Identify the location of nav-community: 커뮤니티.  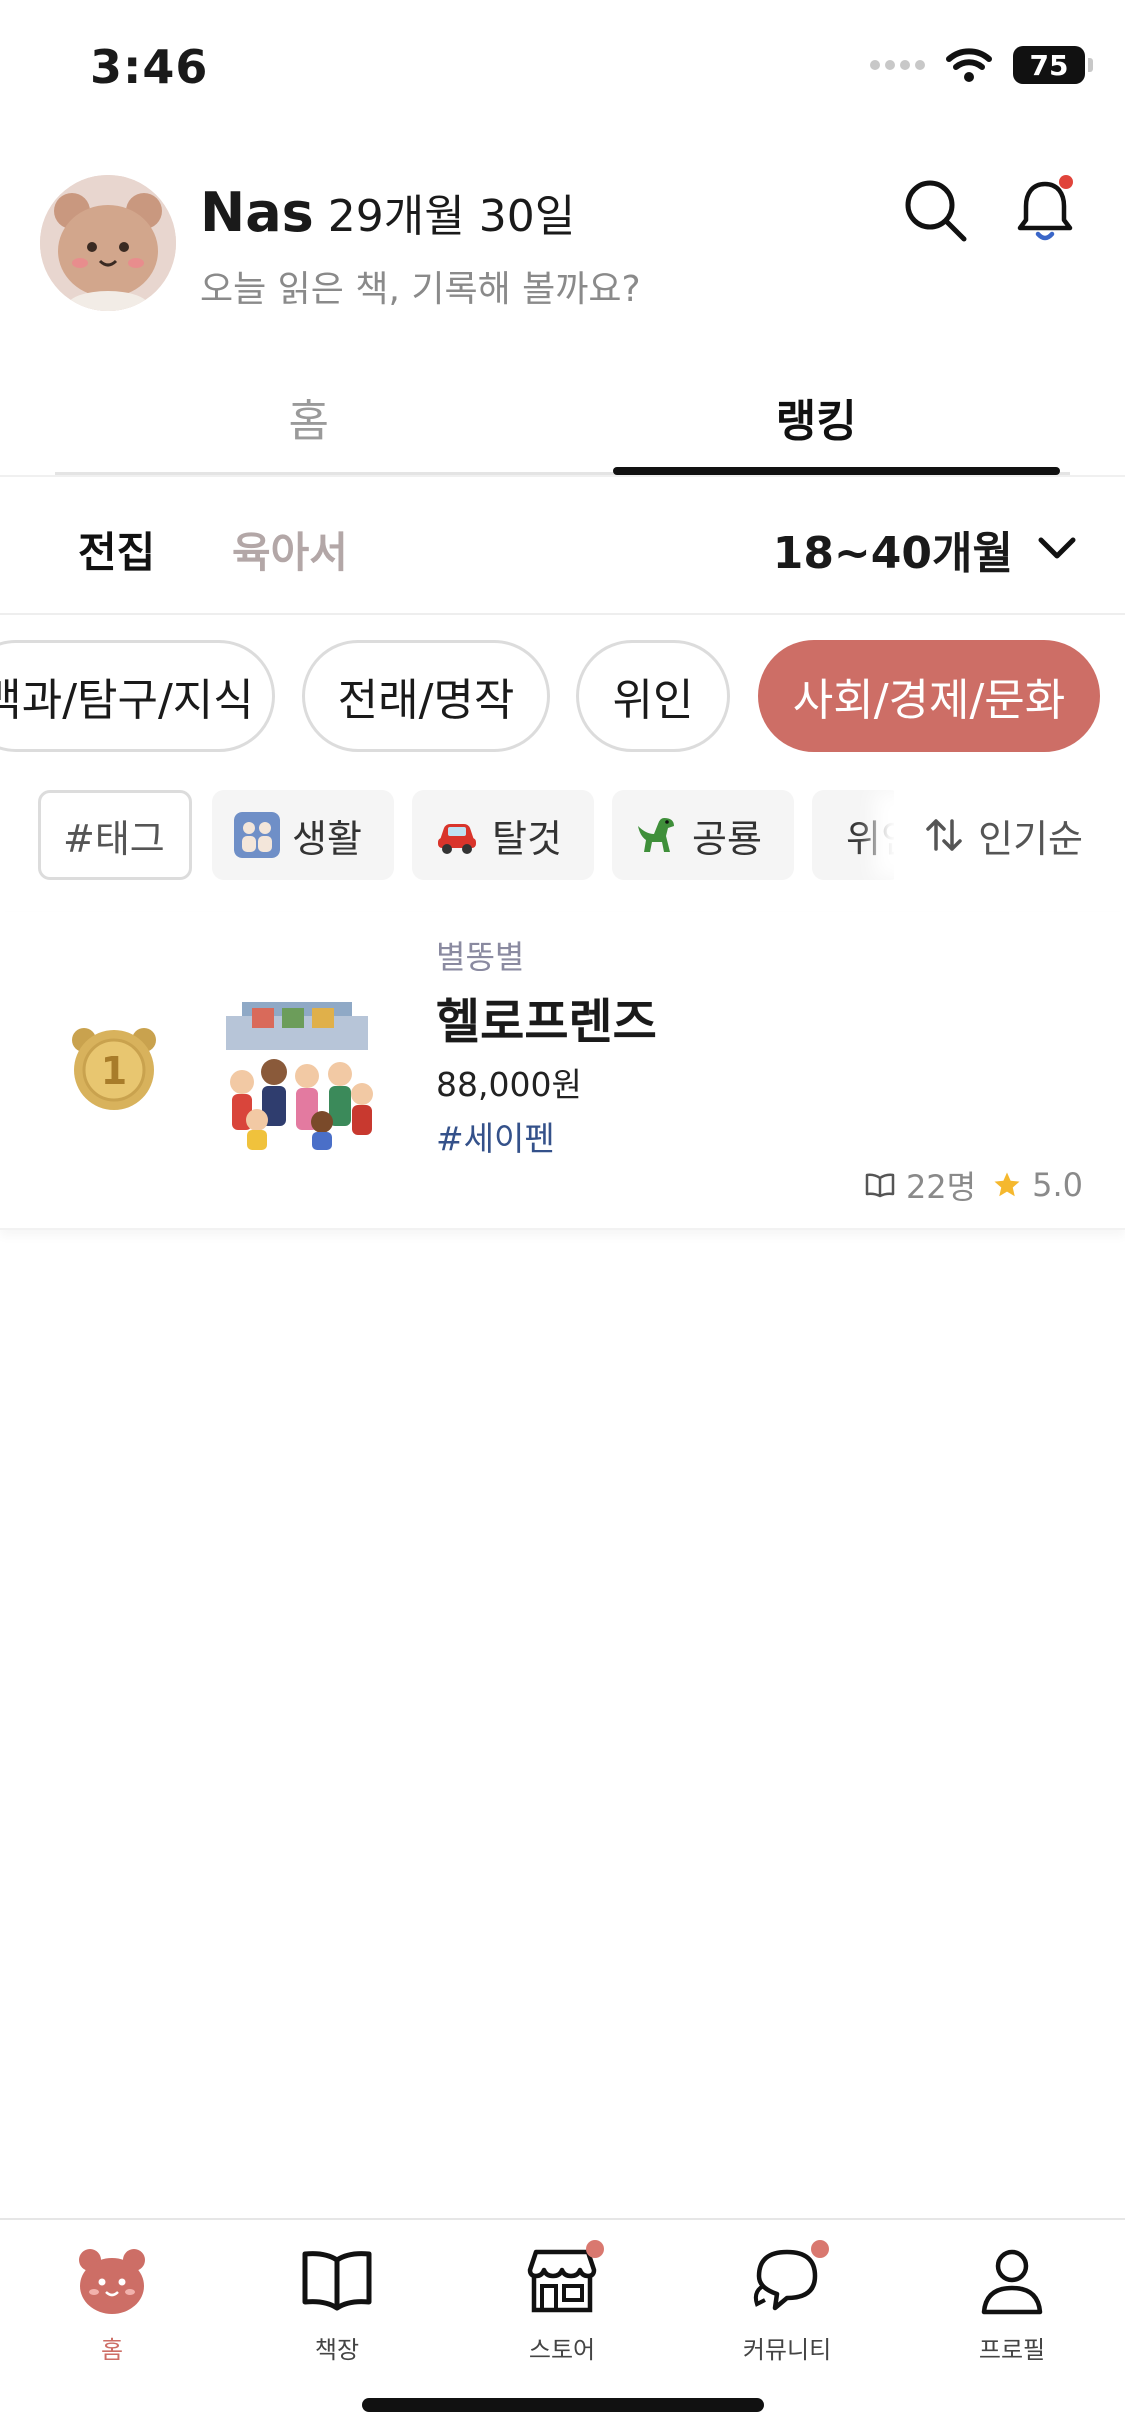
(787, 2302).